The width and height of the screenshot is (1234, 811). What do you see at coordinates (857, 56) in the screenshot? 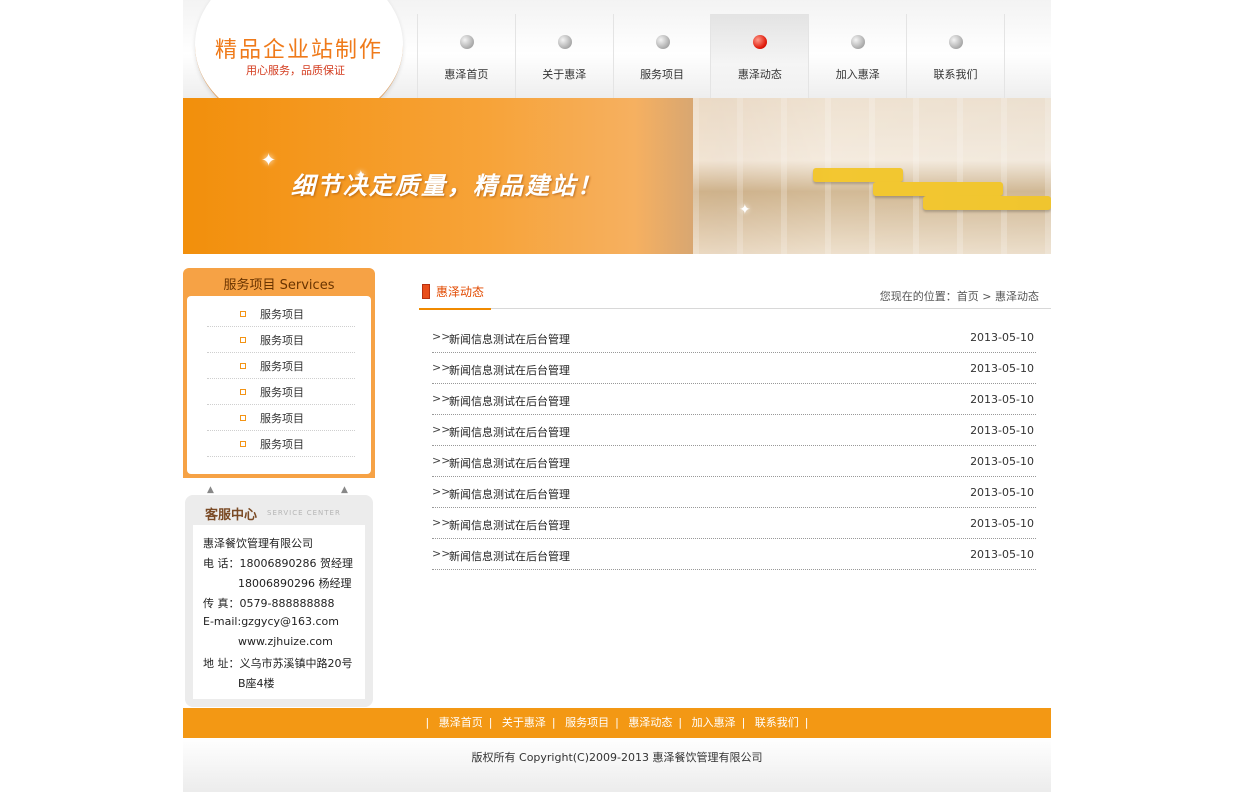
I see `nav-item-join: 加入惠泽` at bounding box center [857, 56].